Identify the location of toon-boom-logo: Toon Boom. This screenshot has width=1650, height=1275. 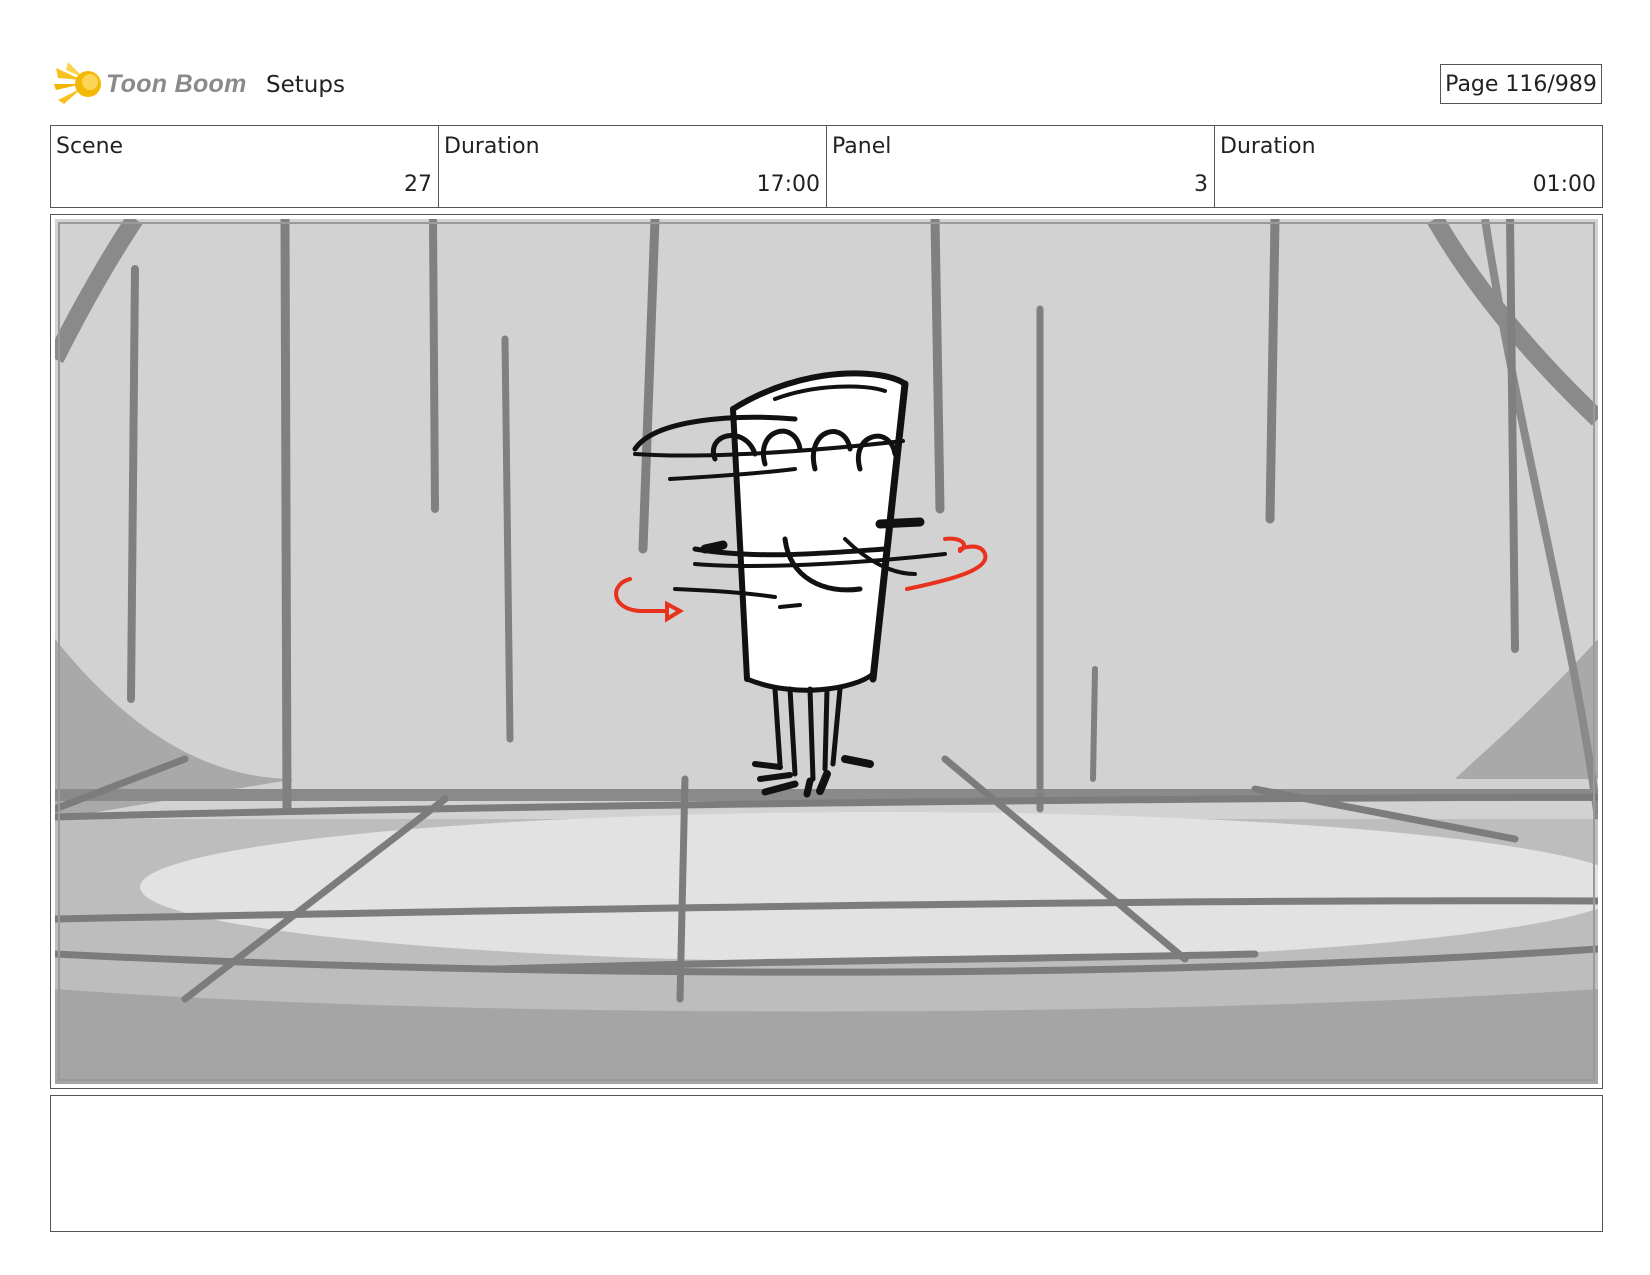
(149, 84).